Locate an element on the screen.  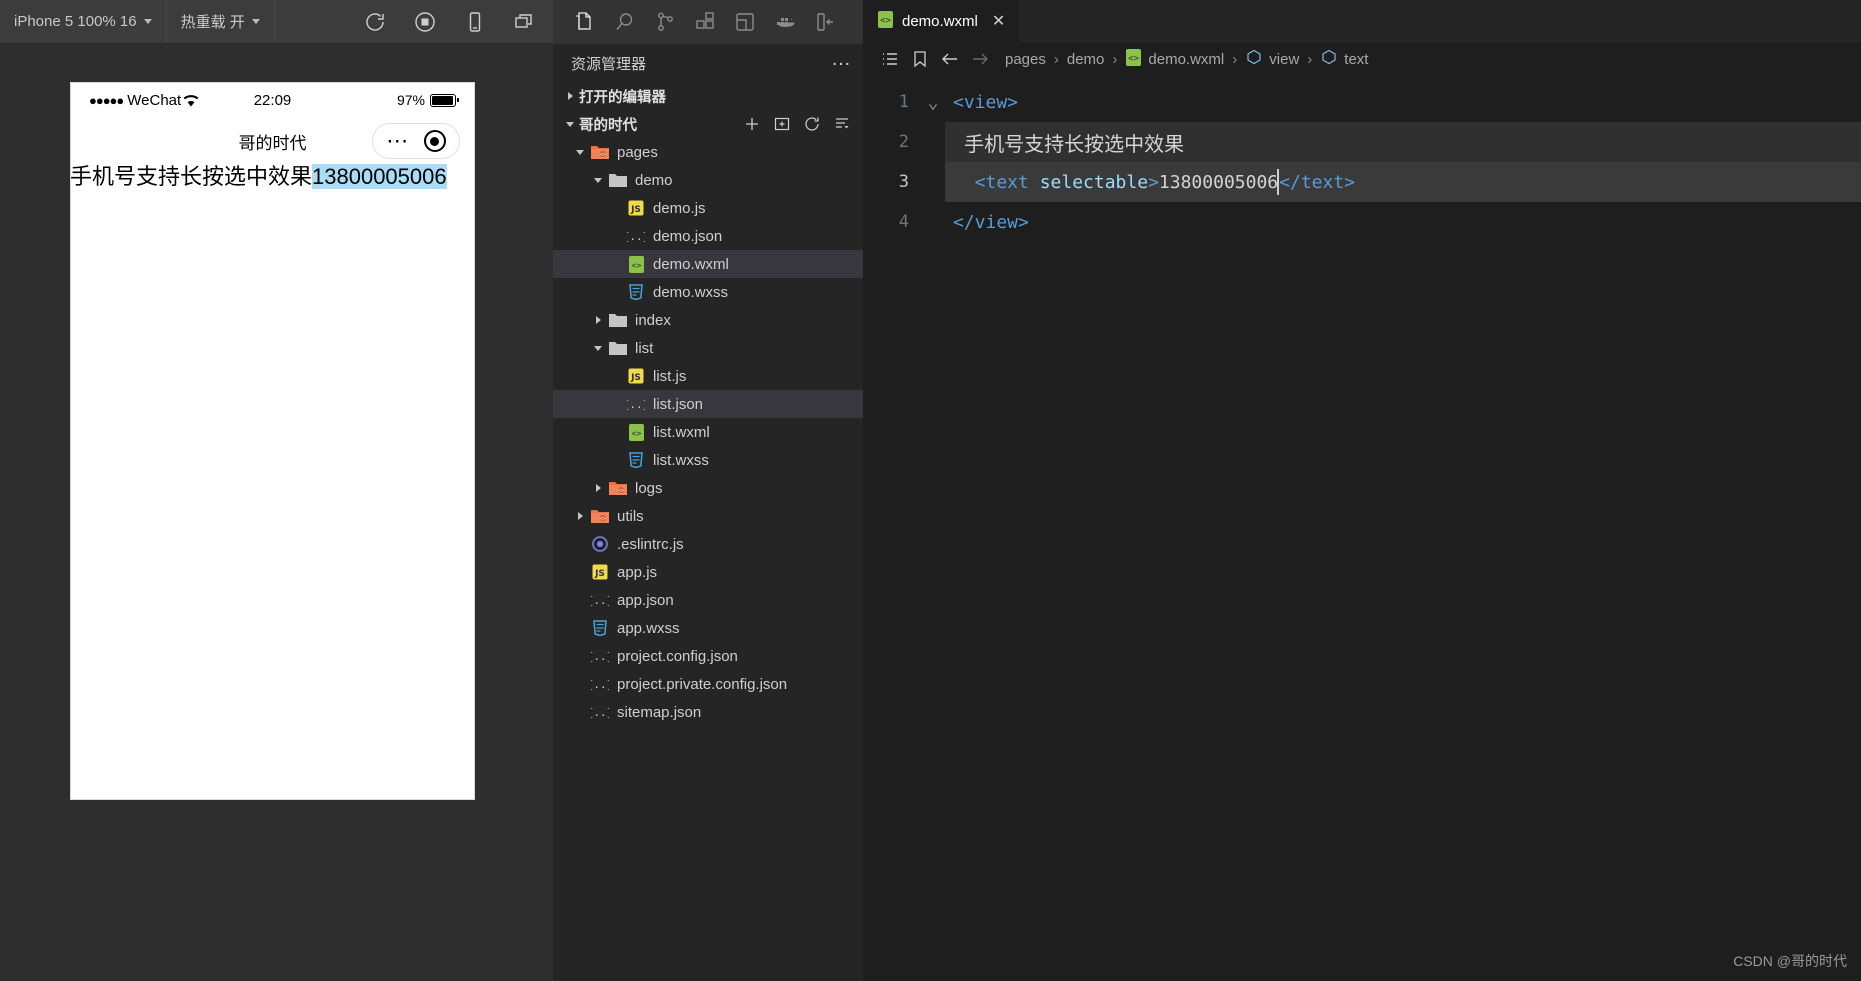
tree-item-list-wxml: <> list.wxml is located at coordinates (708, 432).